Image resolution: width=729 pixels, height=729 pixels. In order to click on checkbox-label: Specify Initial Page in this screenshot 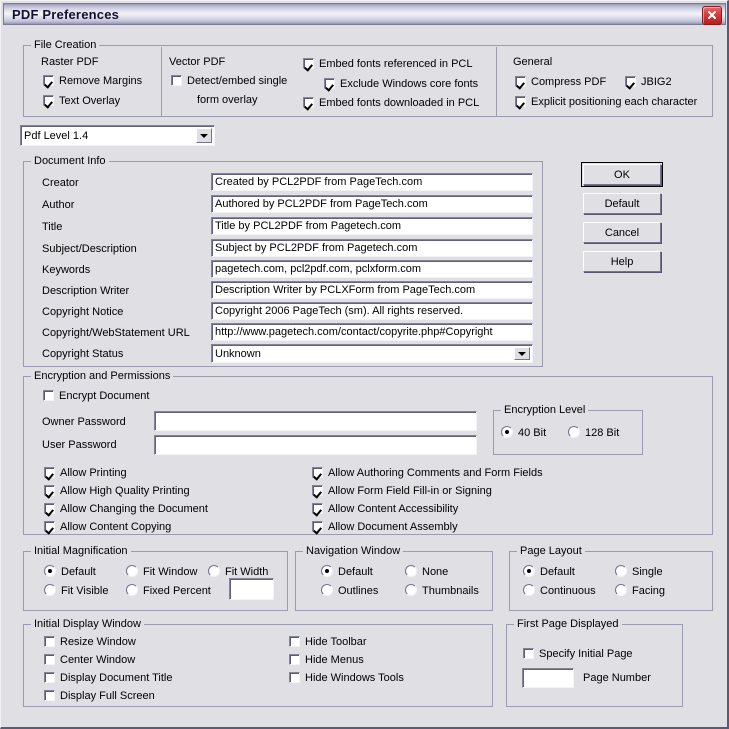, I will do `click(586, 654)`.